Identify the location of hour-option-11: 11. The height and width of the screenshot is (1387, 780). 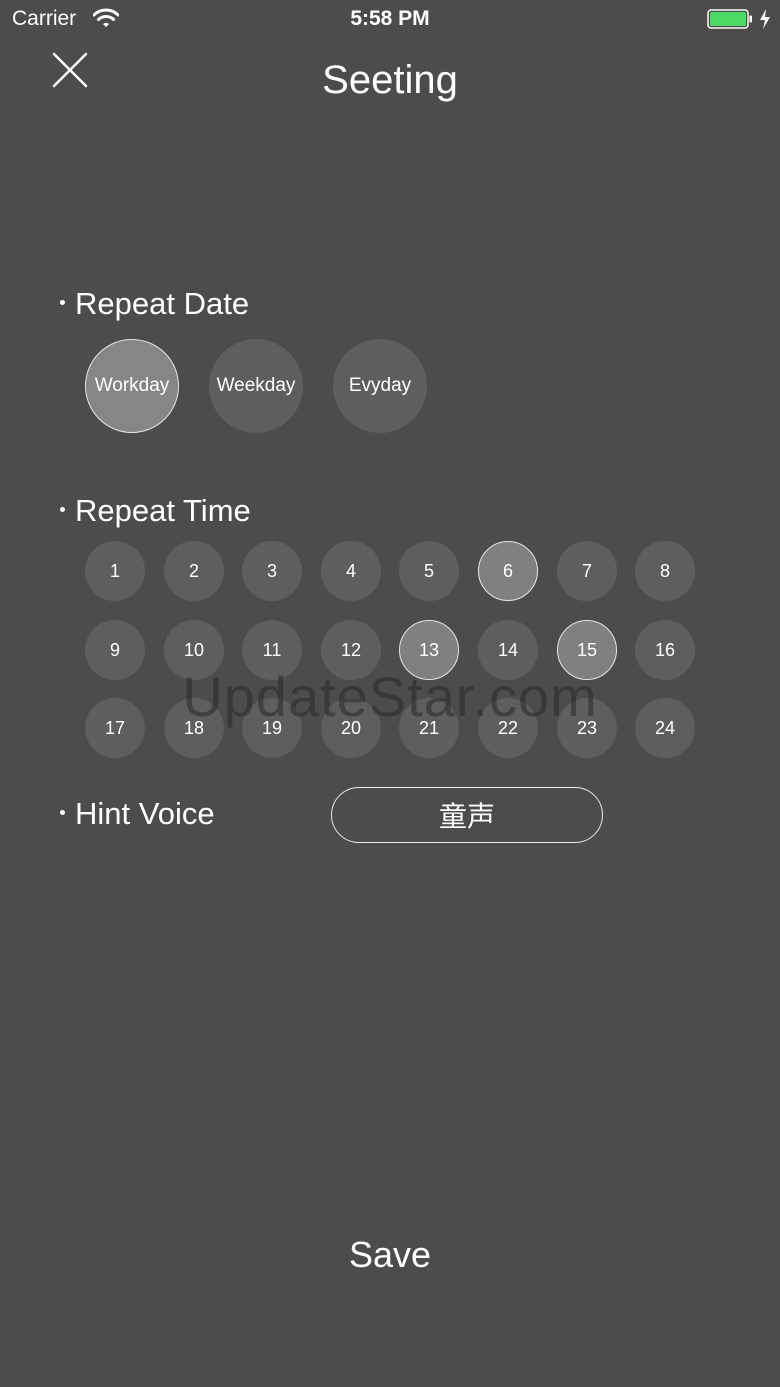
(272, 650).